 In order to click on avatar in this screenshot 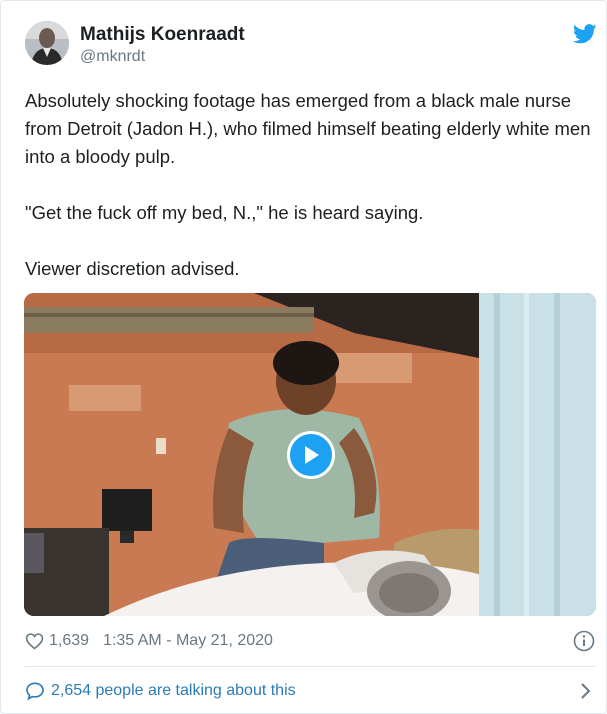, I will do `click(47, 43)`.